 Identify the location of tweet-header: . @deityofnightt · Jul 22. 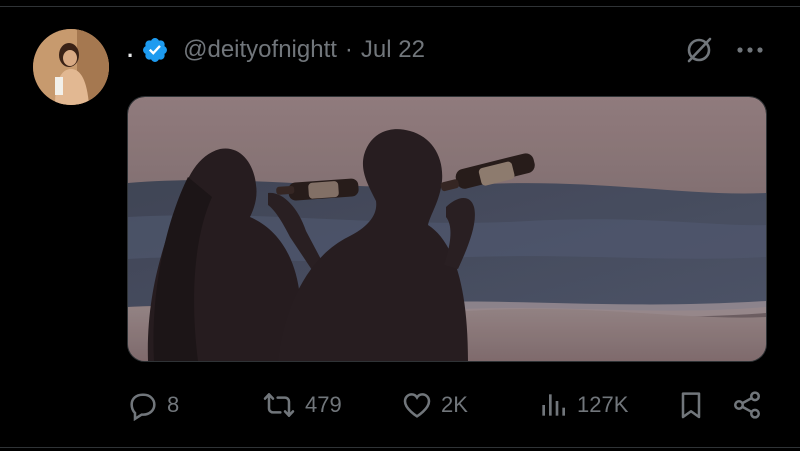
(276, 50).